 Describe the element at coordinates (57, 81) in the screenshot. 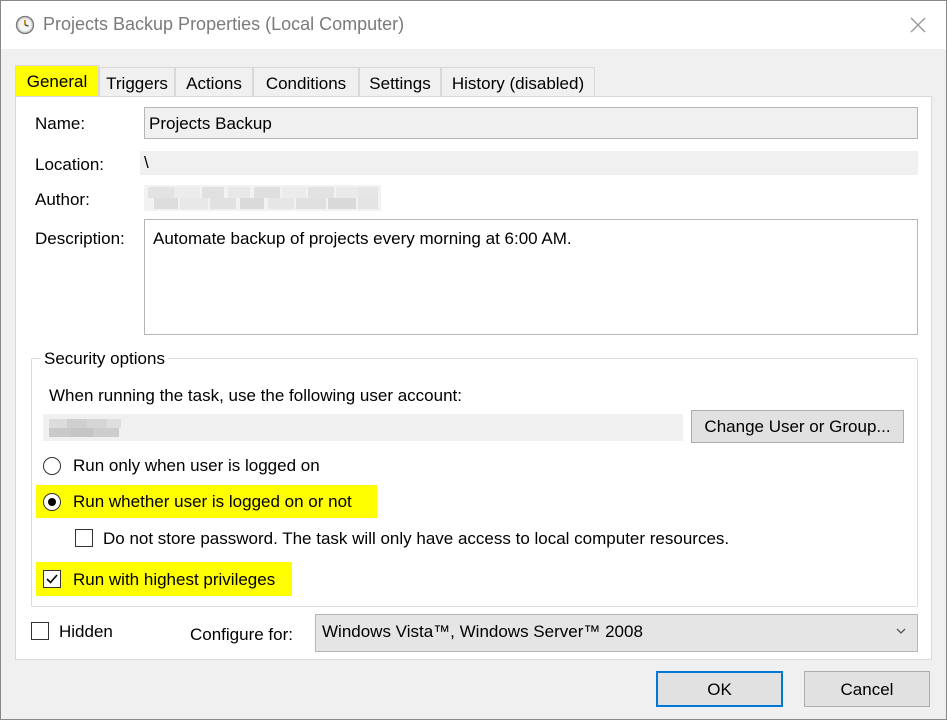

I see `tab-general: General` at that location.